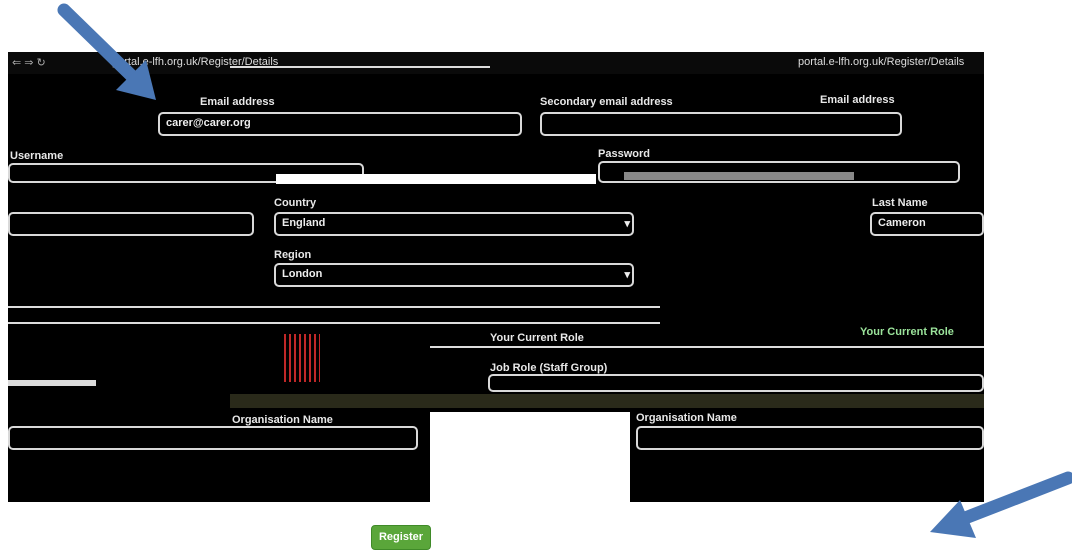  Describe the element at coordinates (627, 224) in the screenshot. I see `country-chevron-icon: ▾` at that location.